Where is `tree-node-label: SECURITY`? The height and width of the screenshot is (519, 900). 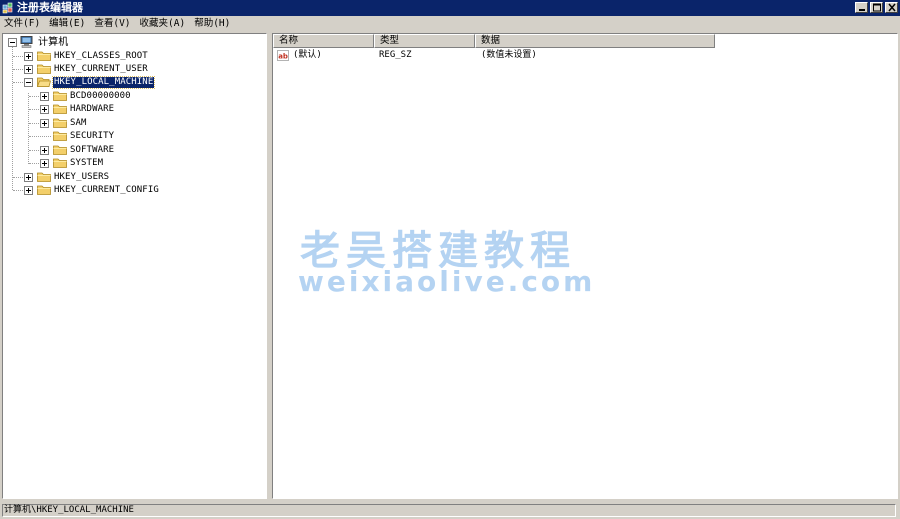
tree-node-label: SECURITY is located at coordinates (92, 136).